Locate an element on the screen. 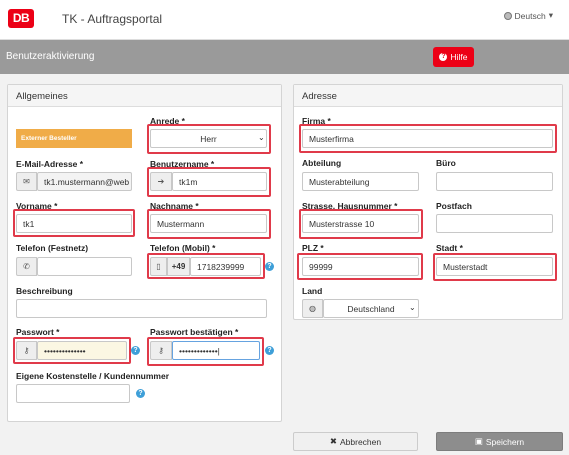 Image resolution: width=569 pixels, height=455 pixels. zip-label: PLZ * is located at coordinates (313, 248).